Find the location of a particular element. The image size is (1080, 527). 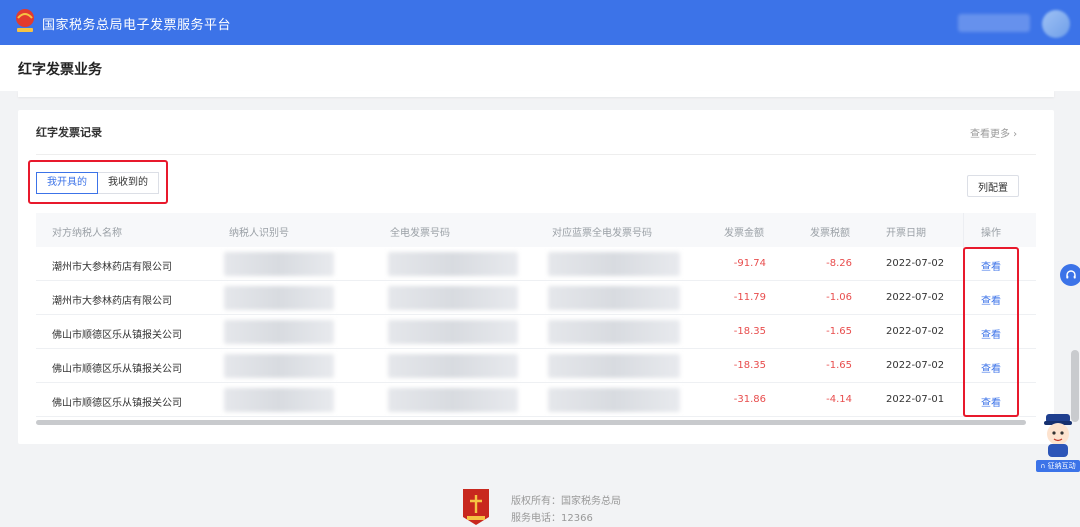

page-title: 红字发票业务 is located at coordinates (60, 70).